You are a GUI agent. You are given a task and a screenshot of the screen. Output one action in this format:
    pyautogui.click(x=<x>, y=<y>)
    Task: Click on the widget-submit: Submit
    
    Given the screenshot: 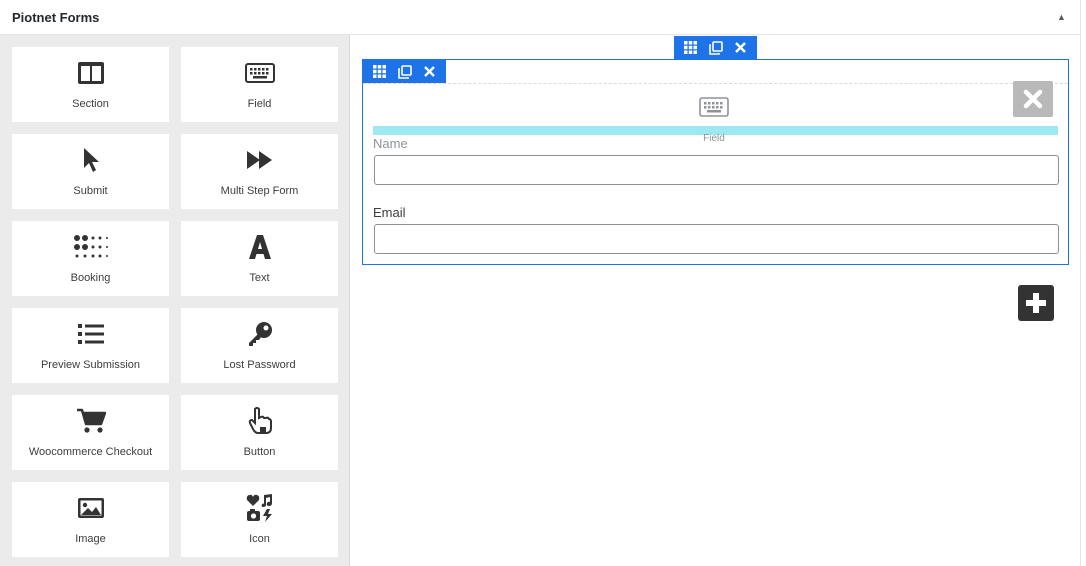 What is the action you would take?
    pyautogui.click(x=90, y=171)
    